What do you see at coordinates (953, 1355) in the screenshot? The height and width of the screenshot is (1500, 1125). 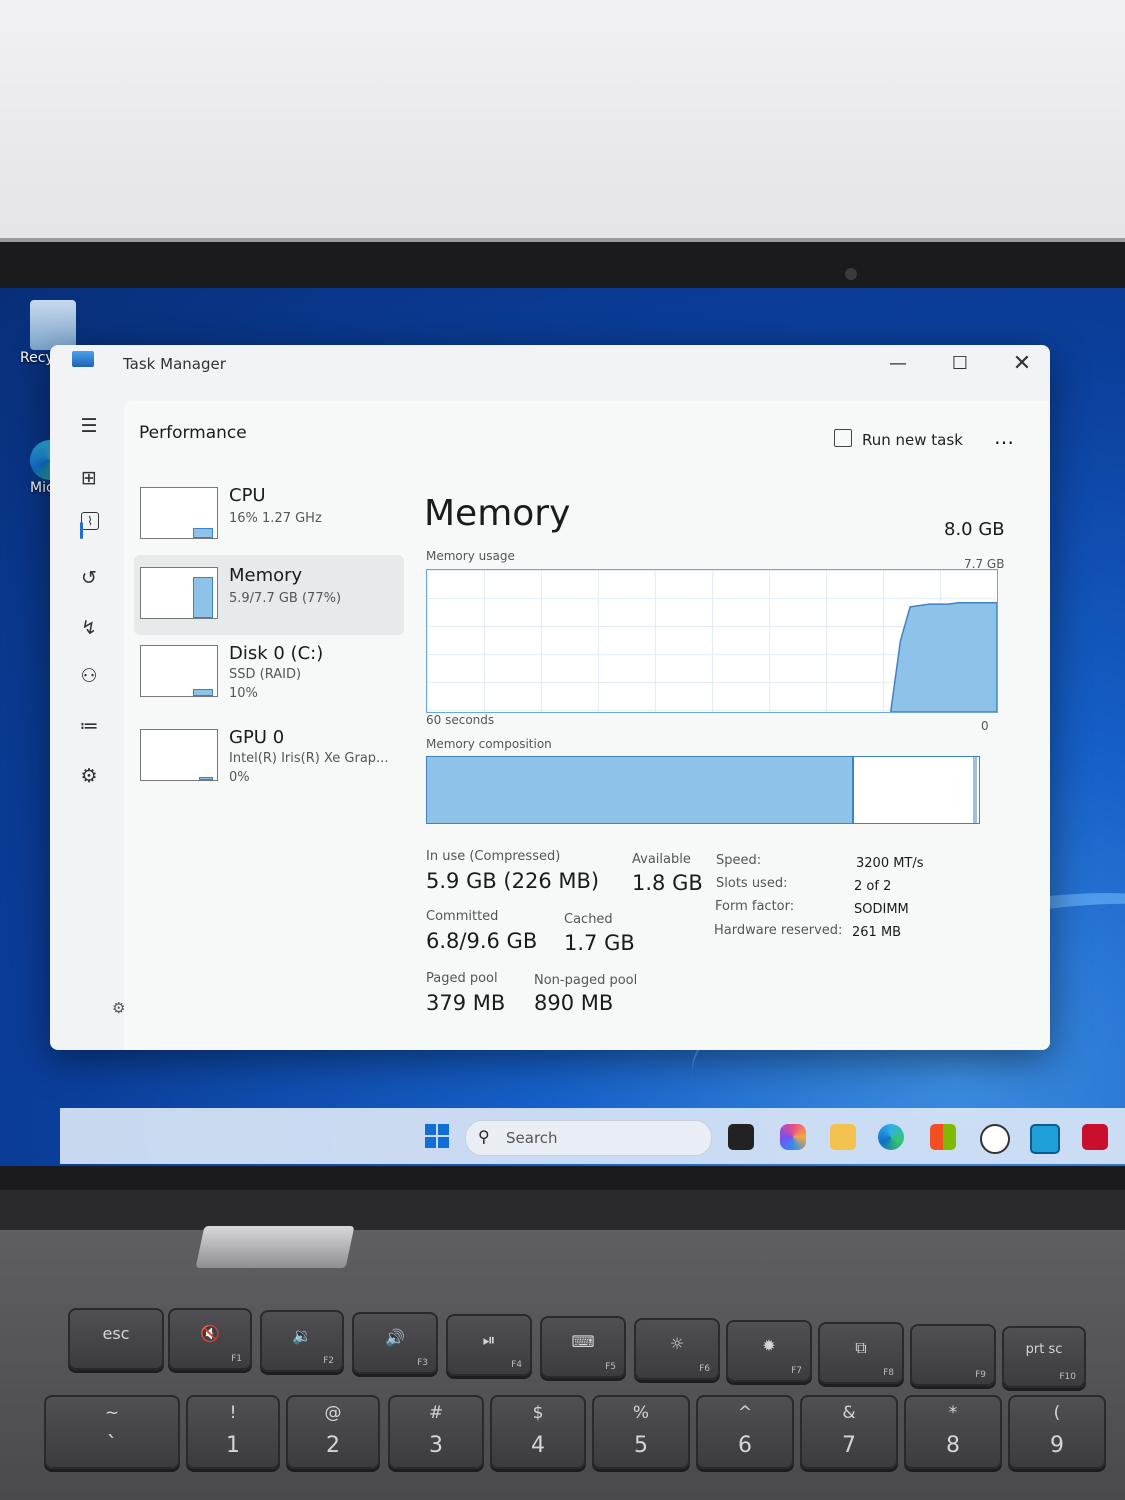 I see `key-f9: F9` at bounding box center [953, 1355].